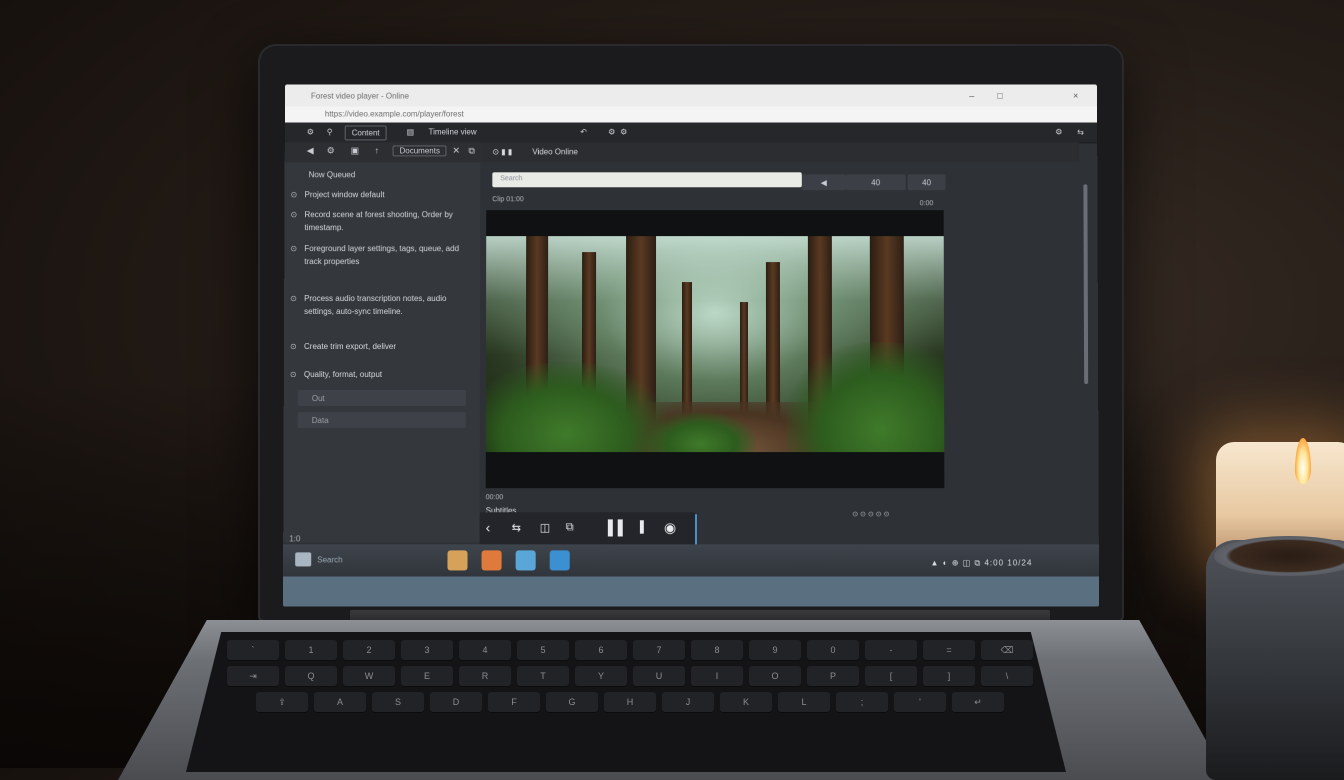 The image size is (1344, 780). What do you see at coordinates (559, 560) in the screenshot?
I see `store-app-icon` at bounding box center [559, 560].